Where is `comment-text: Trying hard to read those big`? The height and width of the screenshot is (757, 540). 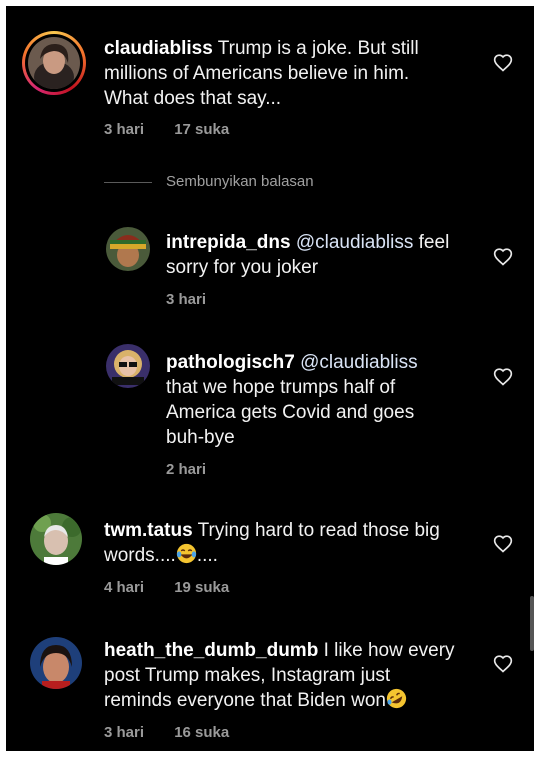
comment-text: Trying hard to read those big is located at coordinates (318, 530).